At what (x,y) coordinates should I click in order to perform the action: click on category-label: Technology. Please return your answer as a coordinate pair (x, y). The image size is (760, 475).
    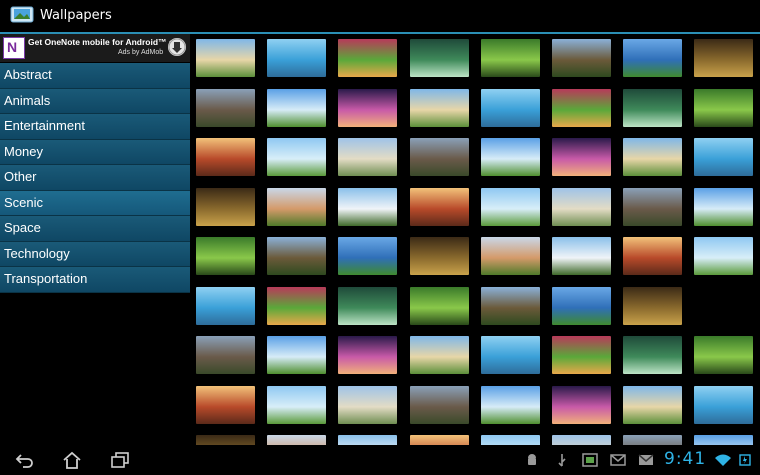
    Looking at the image, I should click on (37, 253).